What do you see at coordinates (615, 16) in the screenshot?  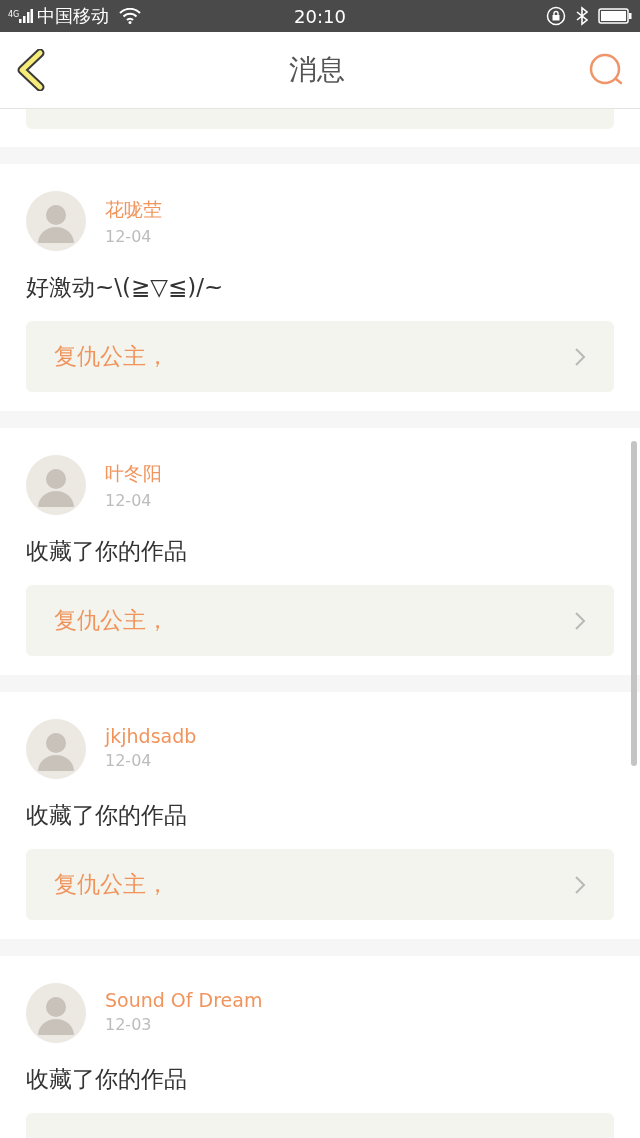 I see `battery-icon` at bounding box center [615, 16].